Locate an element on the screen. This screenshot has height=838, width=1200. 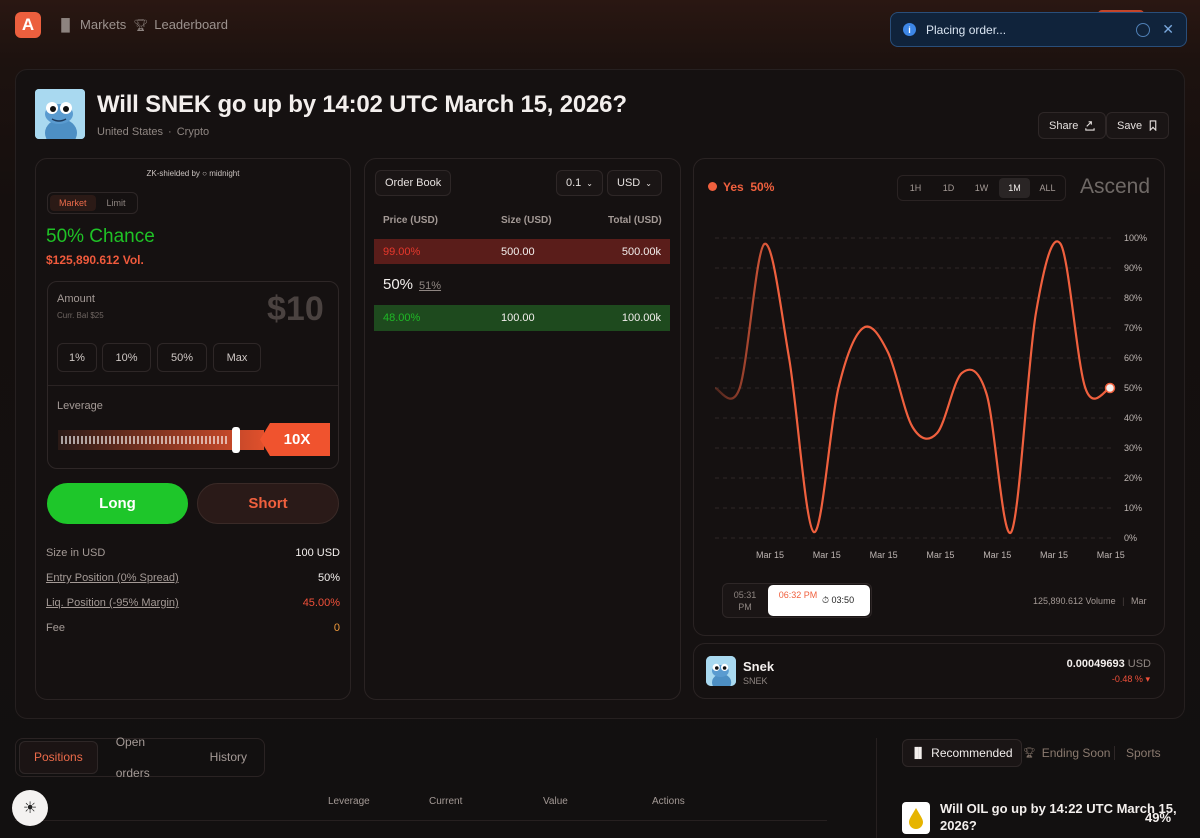
summary-fee: Fee 0 is located at coordinates (193, 628).